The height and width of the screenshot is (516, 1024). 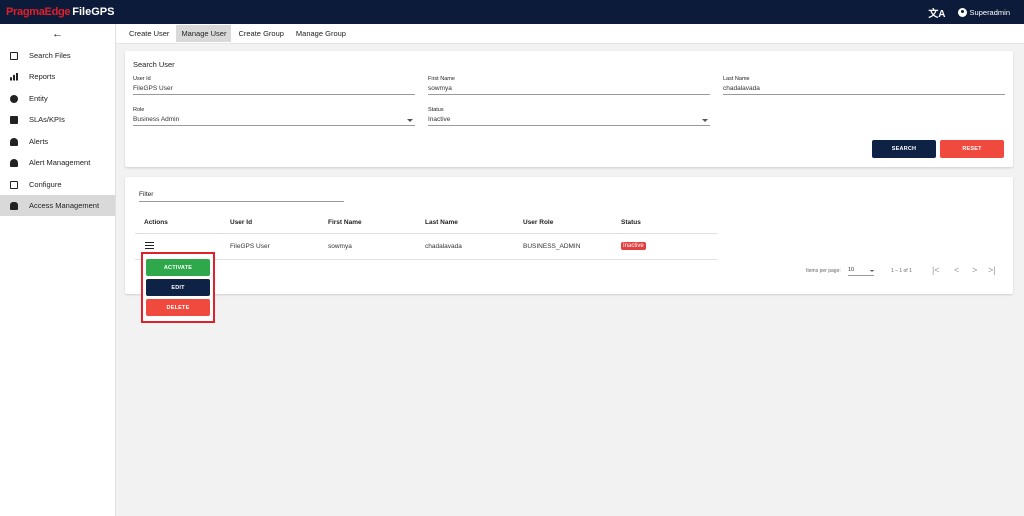 I want to click on sidebar-item-entity: Entity, so click(x=57, y=98).